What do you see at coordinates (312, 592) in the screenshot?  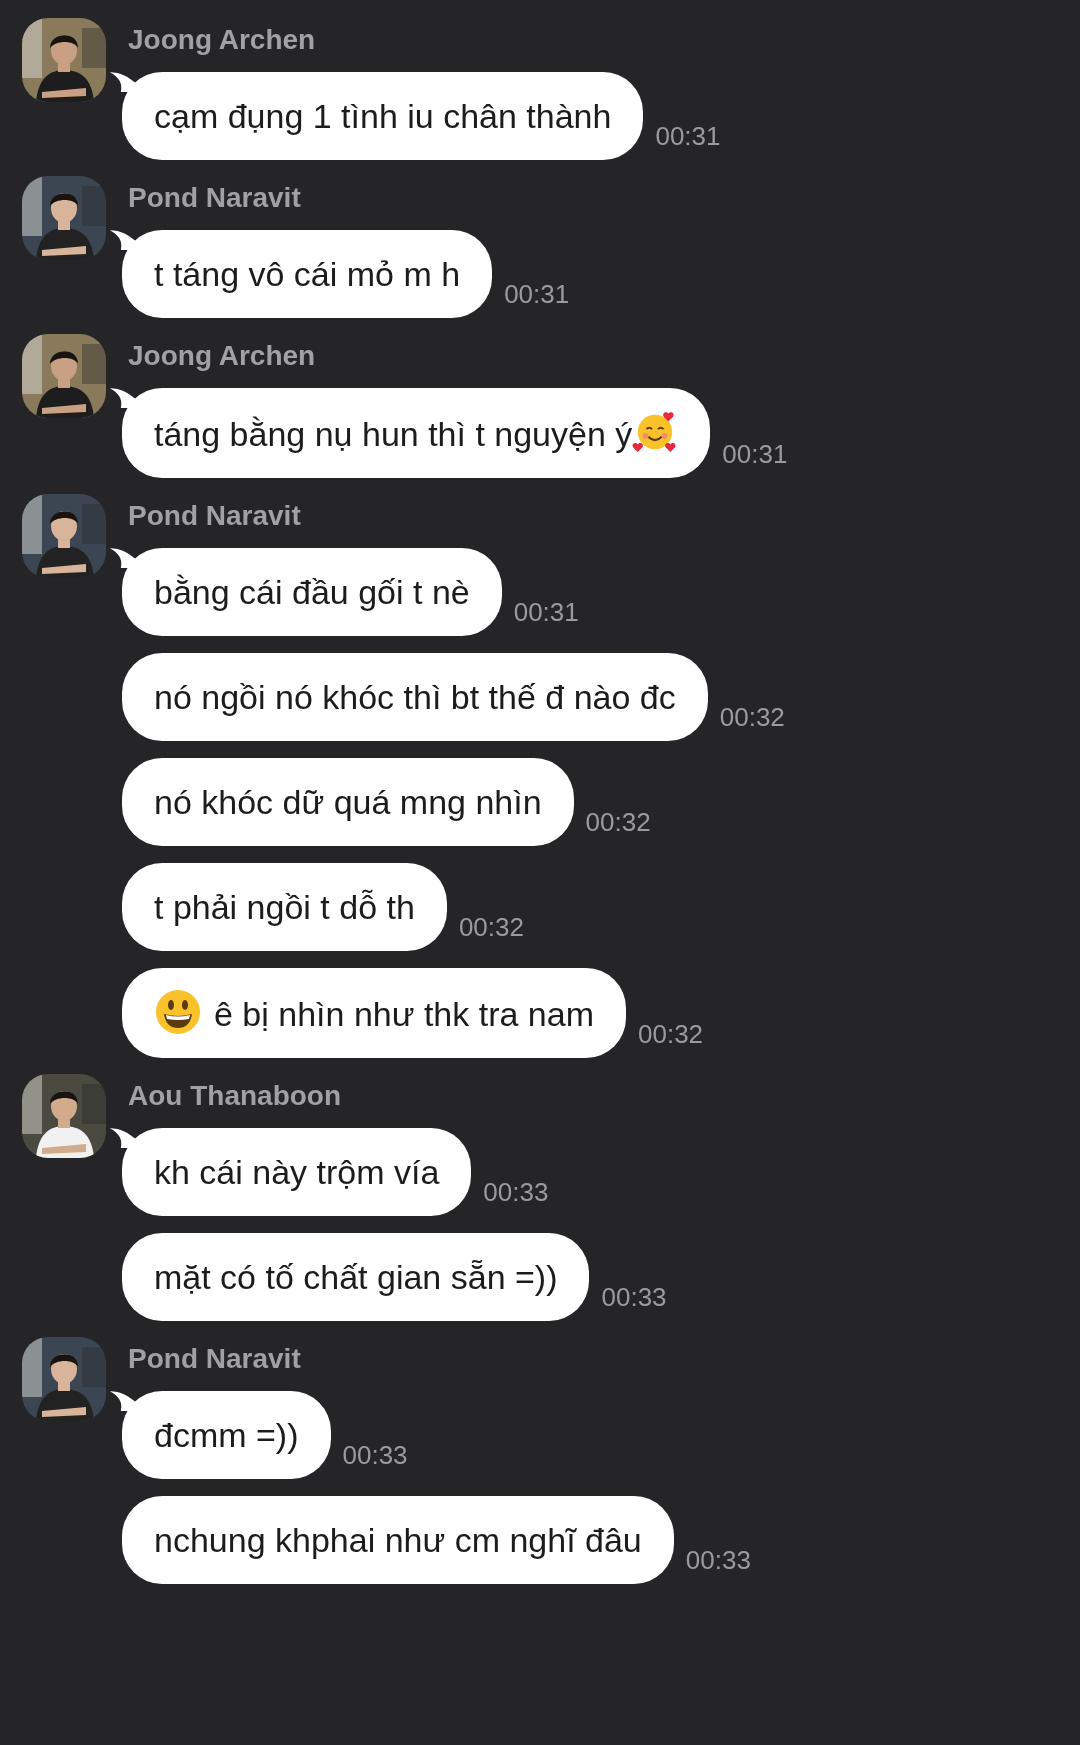 I see `message-bubble: bằng cái đầu gối t nè` at bounding box center [312, 592].